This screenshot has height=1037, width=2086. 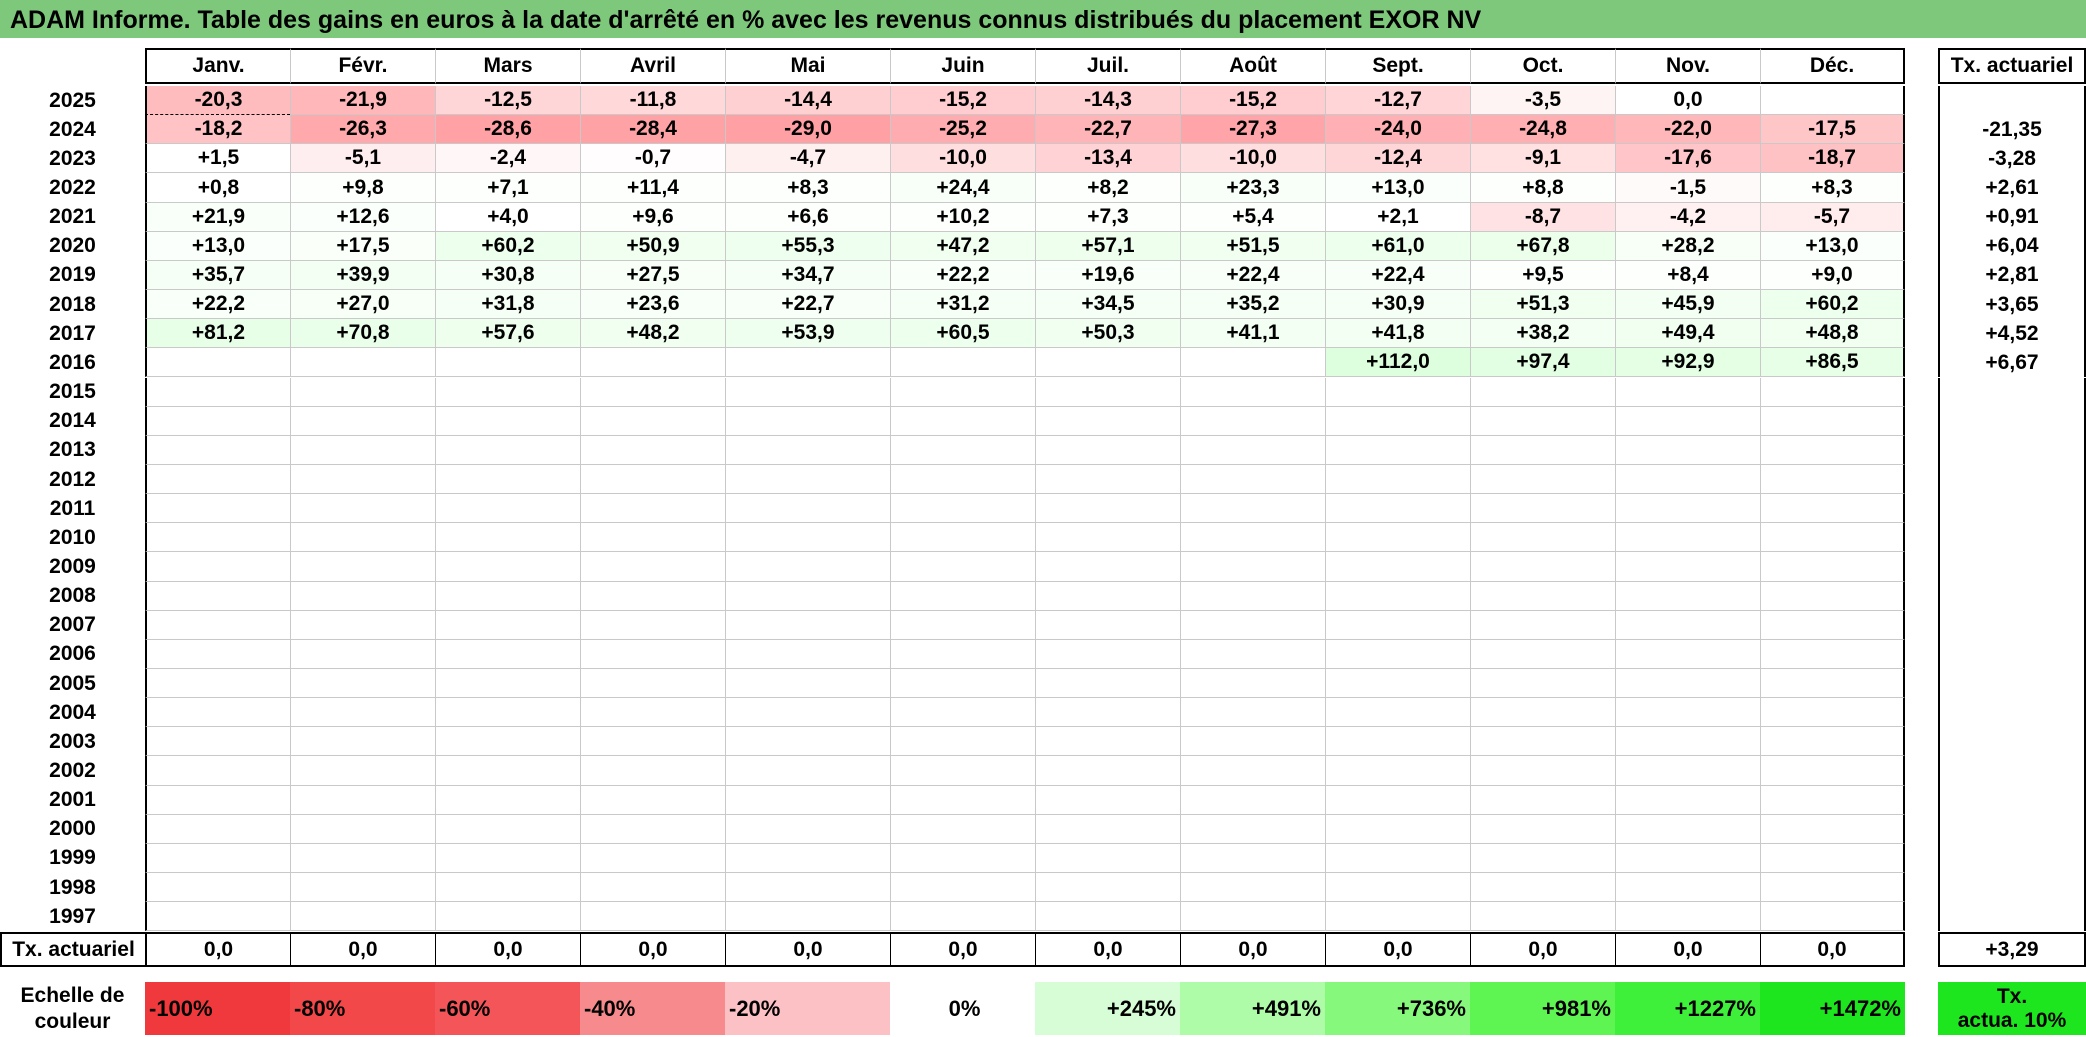 What do you see at coordinates (652, 246) in the screenshot?
I see `table-cell: +50,9` at bounding box center [652, 246].